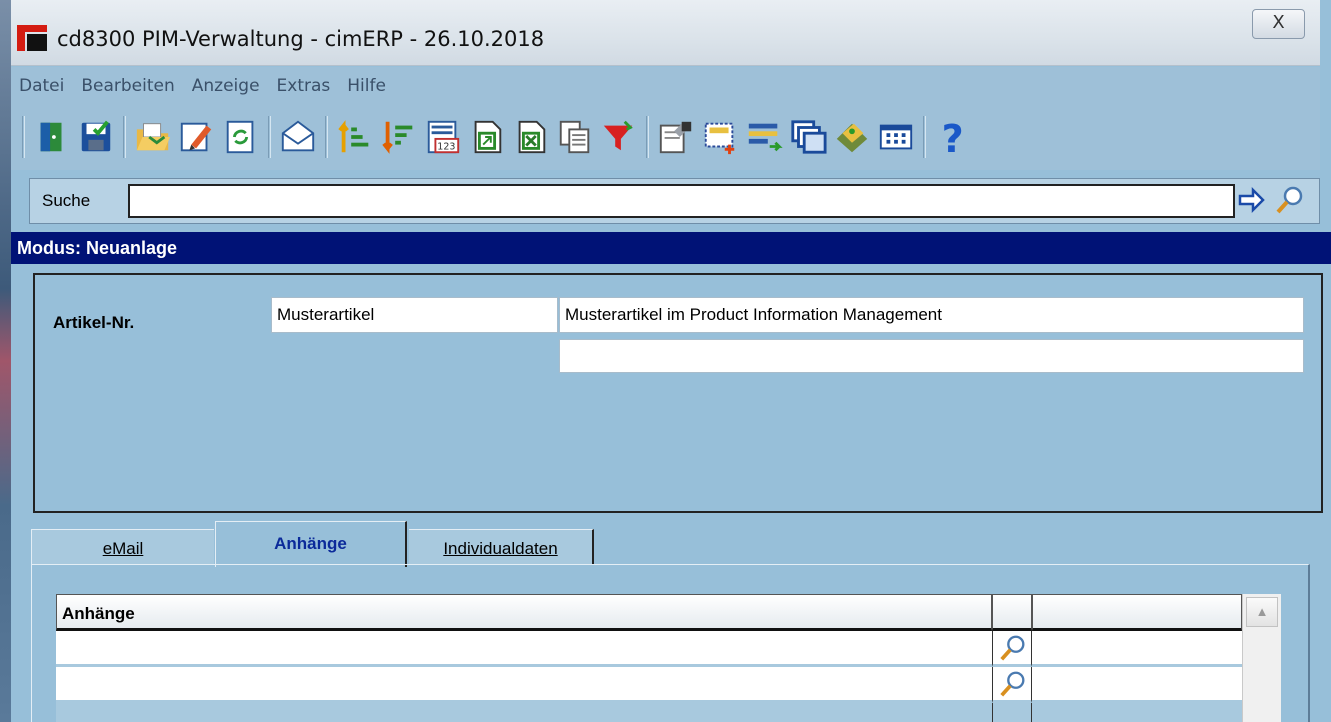 This screenshot has height=722, width=1331. Describe the element at coordinates (1261, 658) in the screenshot. I see `vertical-scrollbar: ▲` at that location.